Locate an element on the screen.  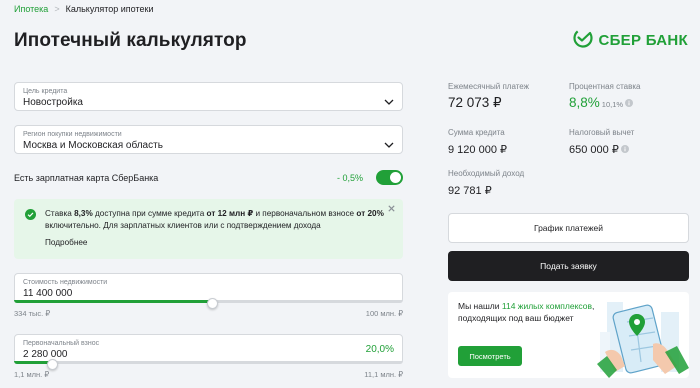
property-price-label: Стоимость недвижимости is located at coordinates (65, 282).